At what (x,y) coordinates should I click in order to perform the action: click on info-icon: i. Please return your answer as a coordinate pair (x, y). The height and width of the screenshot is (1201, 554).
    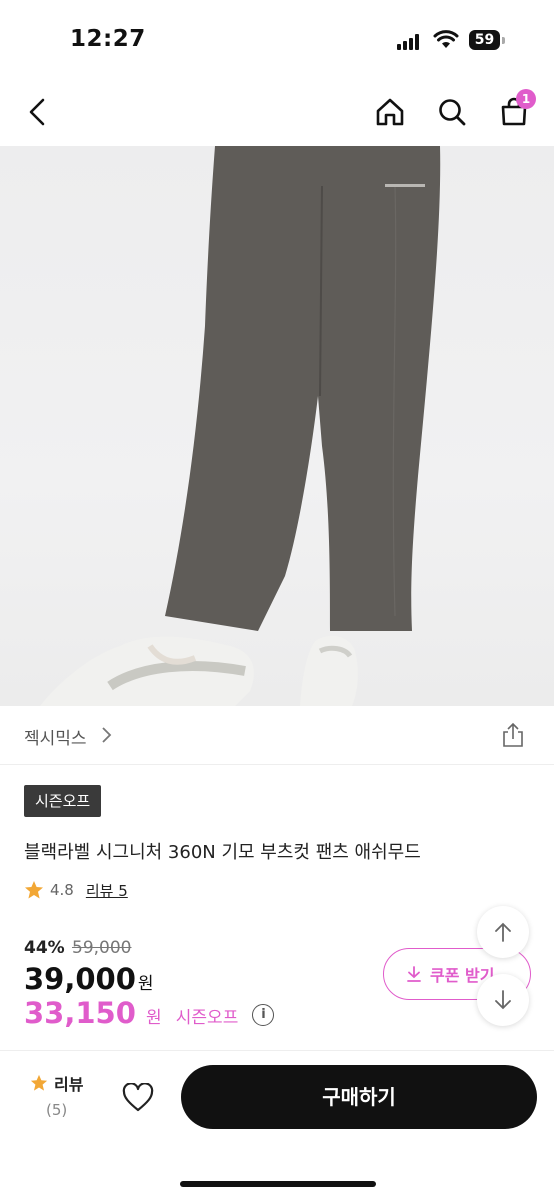
    Looking at the image, I should click on (263, 1015).